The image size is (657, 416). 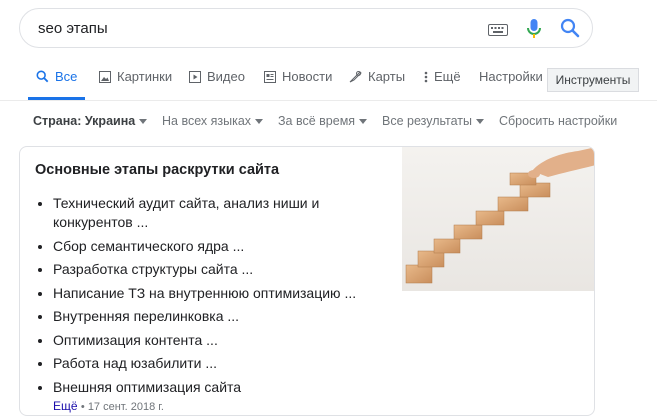 What do you see at coordinates (534, 29) in the screenshot?
I see `microphone-icon` at bounding box center [534, 29].